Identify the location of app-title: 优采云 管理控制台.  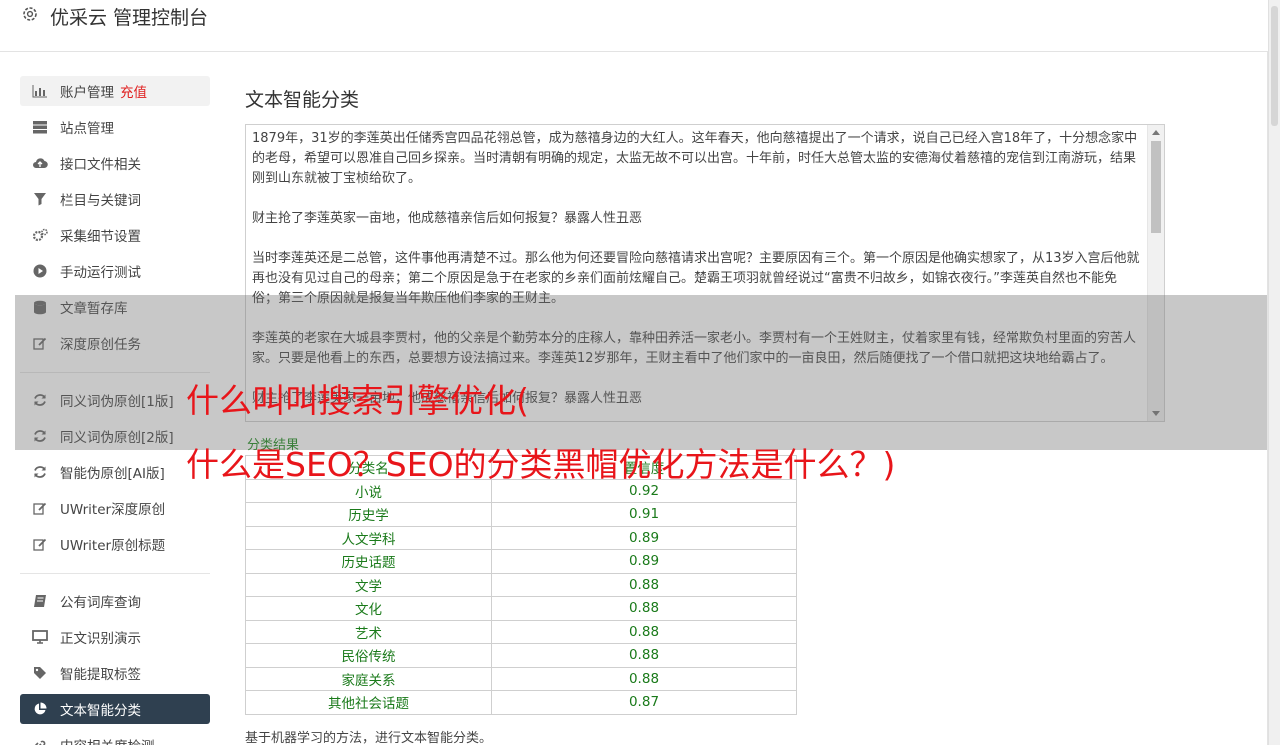
(129, 18).